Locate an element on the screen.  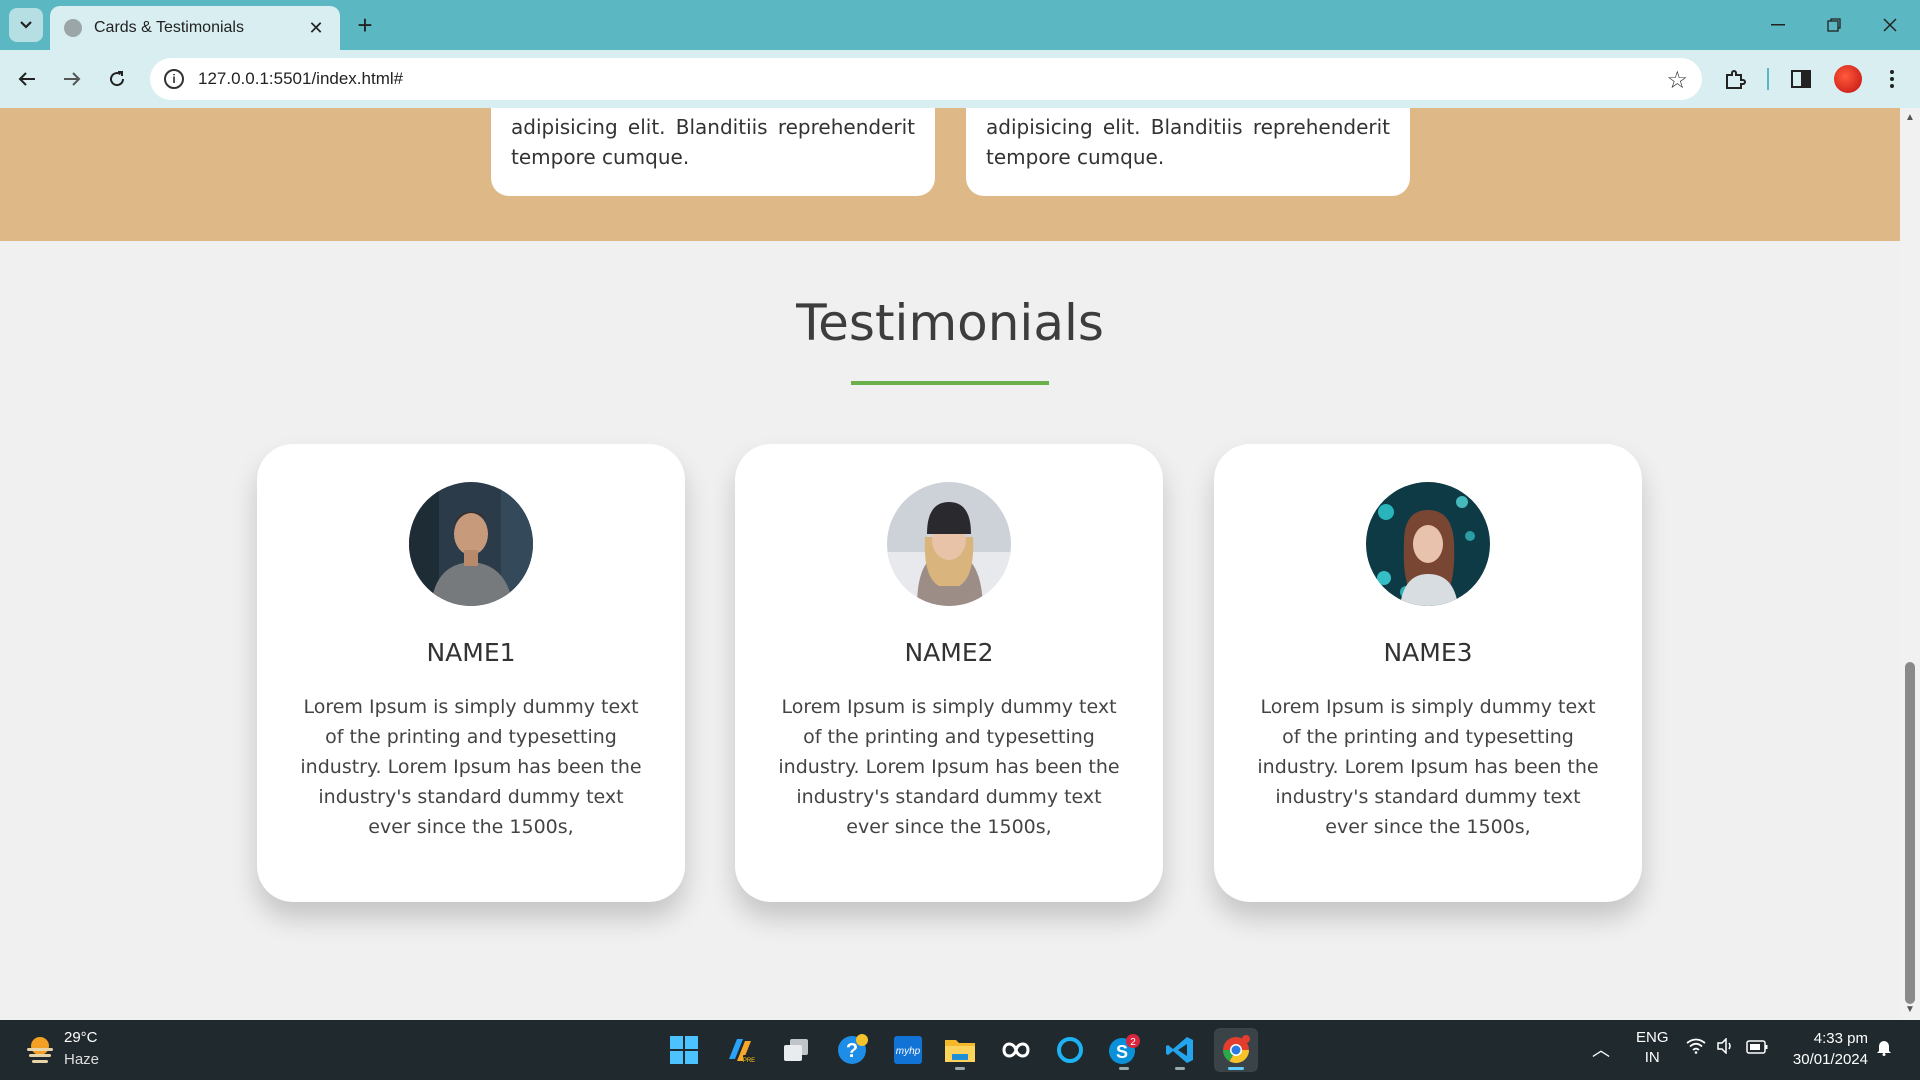
section-title: Testimonials is located at coordinates (950, 323).